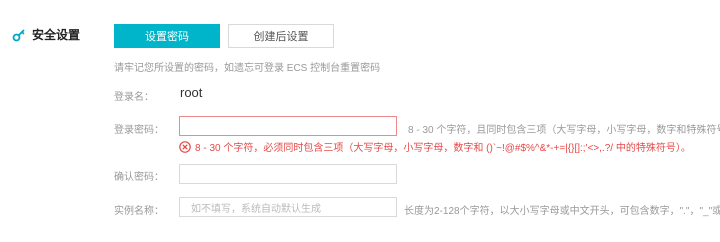 The height and width of the screenshot is (242, 720). What do you see at coordinates (288, 126) in the screenshot?
I see `password-input` at bounding box center [288, 126].